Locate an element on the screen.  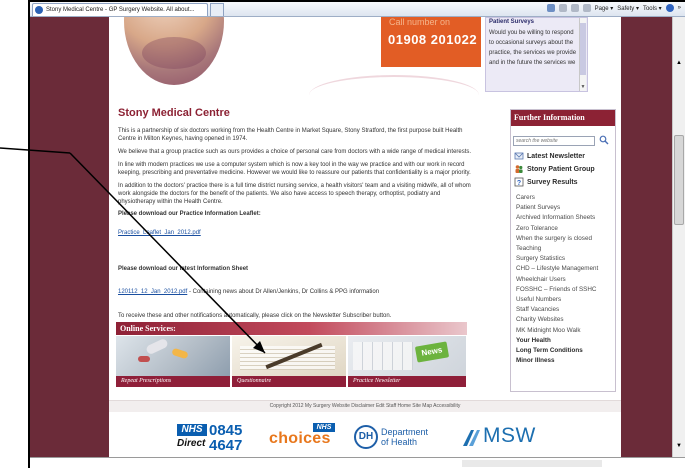
sidebar-item-patient-surveys: Patient Surveys is located at coordinates (566, 208).